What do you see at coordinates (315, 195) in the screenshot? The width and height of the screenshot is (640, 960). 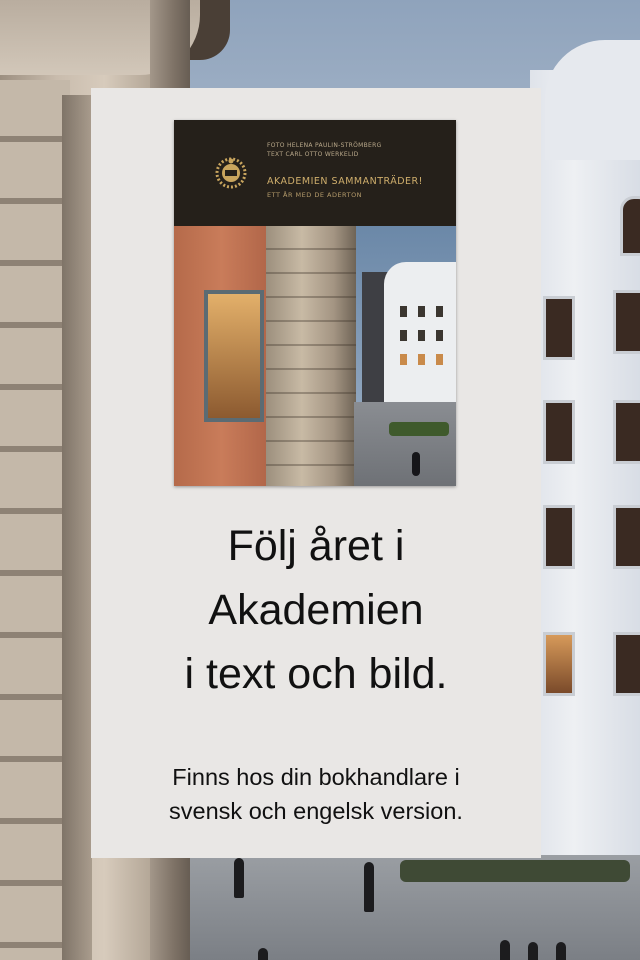 I see `cover-subtitle: ETT ÅR MED DE ADERTON` at bounding box center [315, 195].